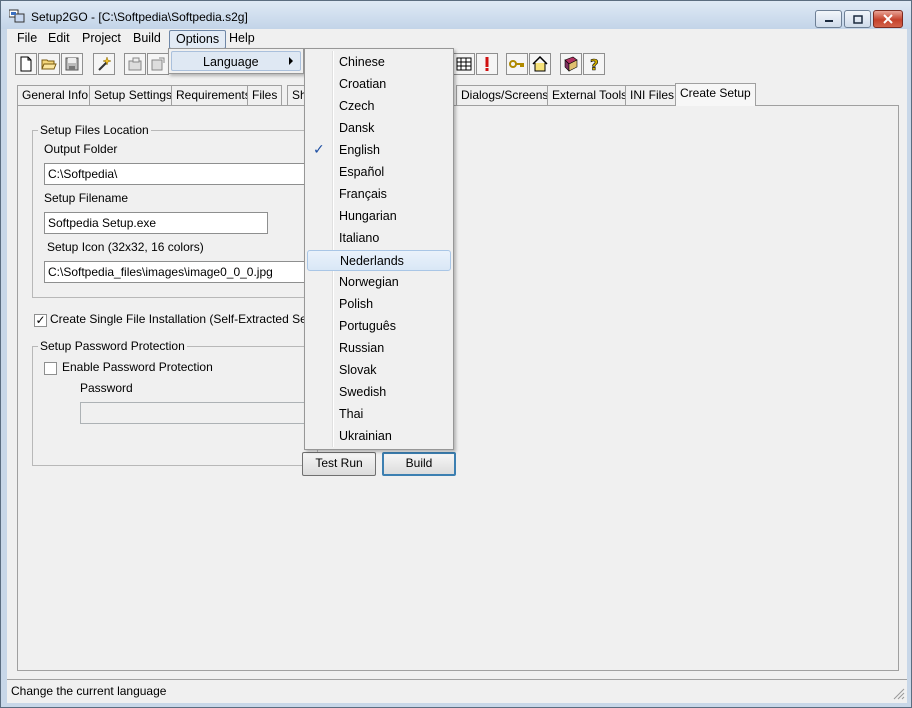 The image size is (912, 708). I want to click on book-button, so click(571, 64).